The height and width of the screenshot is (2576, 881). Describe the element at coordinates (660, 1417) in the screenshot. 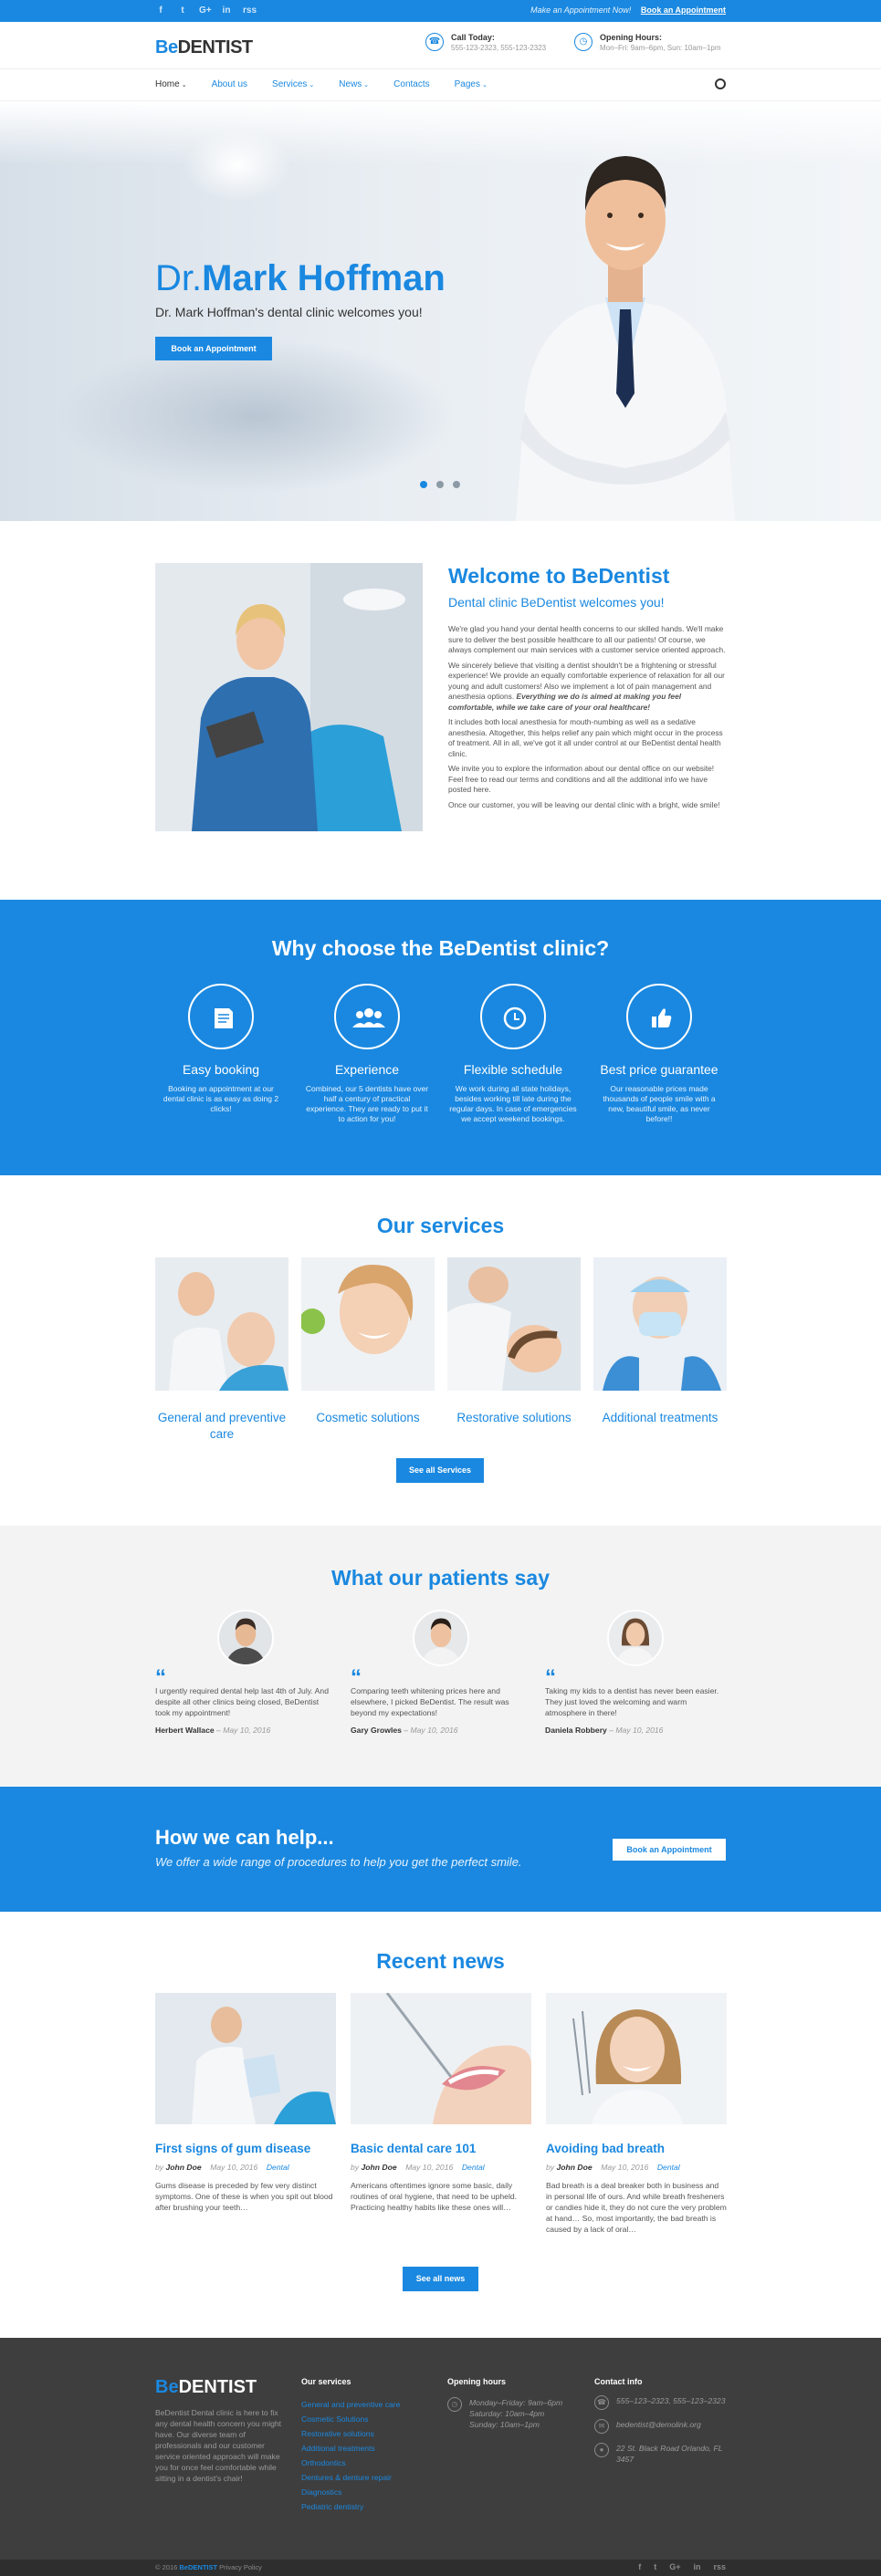

I see `service-label: Additional treatments` at that location.